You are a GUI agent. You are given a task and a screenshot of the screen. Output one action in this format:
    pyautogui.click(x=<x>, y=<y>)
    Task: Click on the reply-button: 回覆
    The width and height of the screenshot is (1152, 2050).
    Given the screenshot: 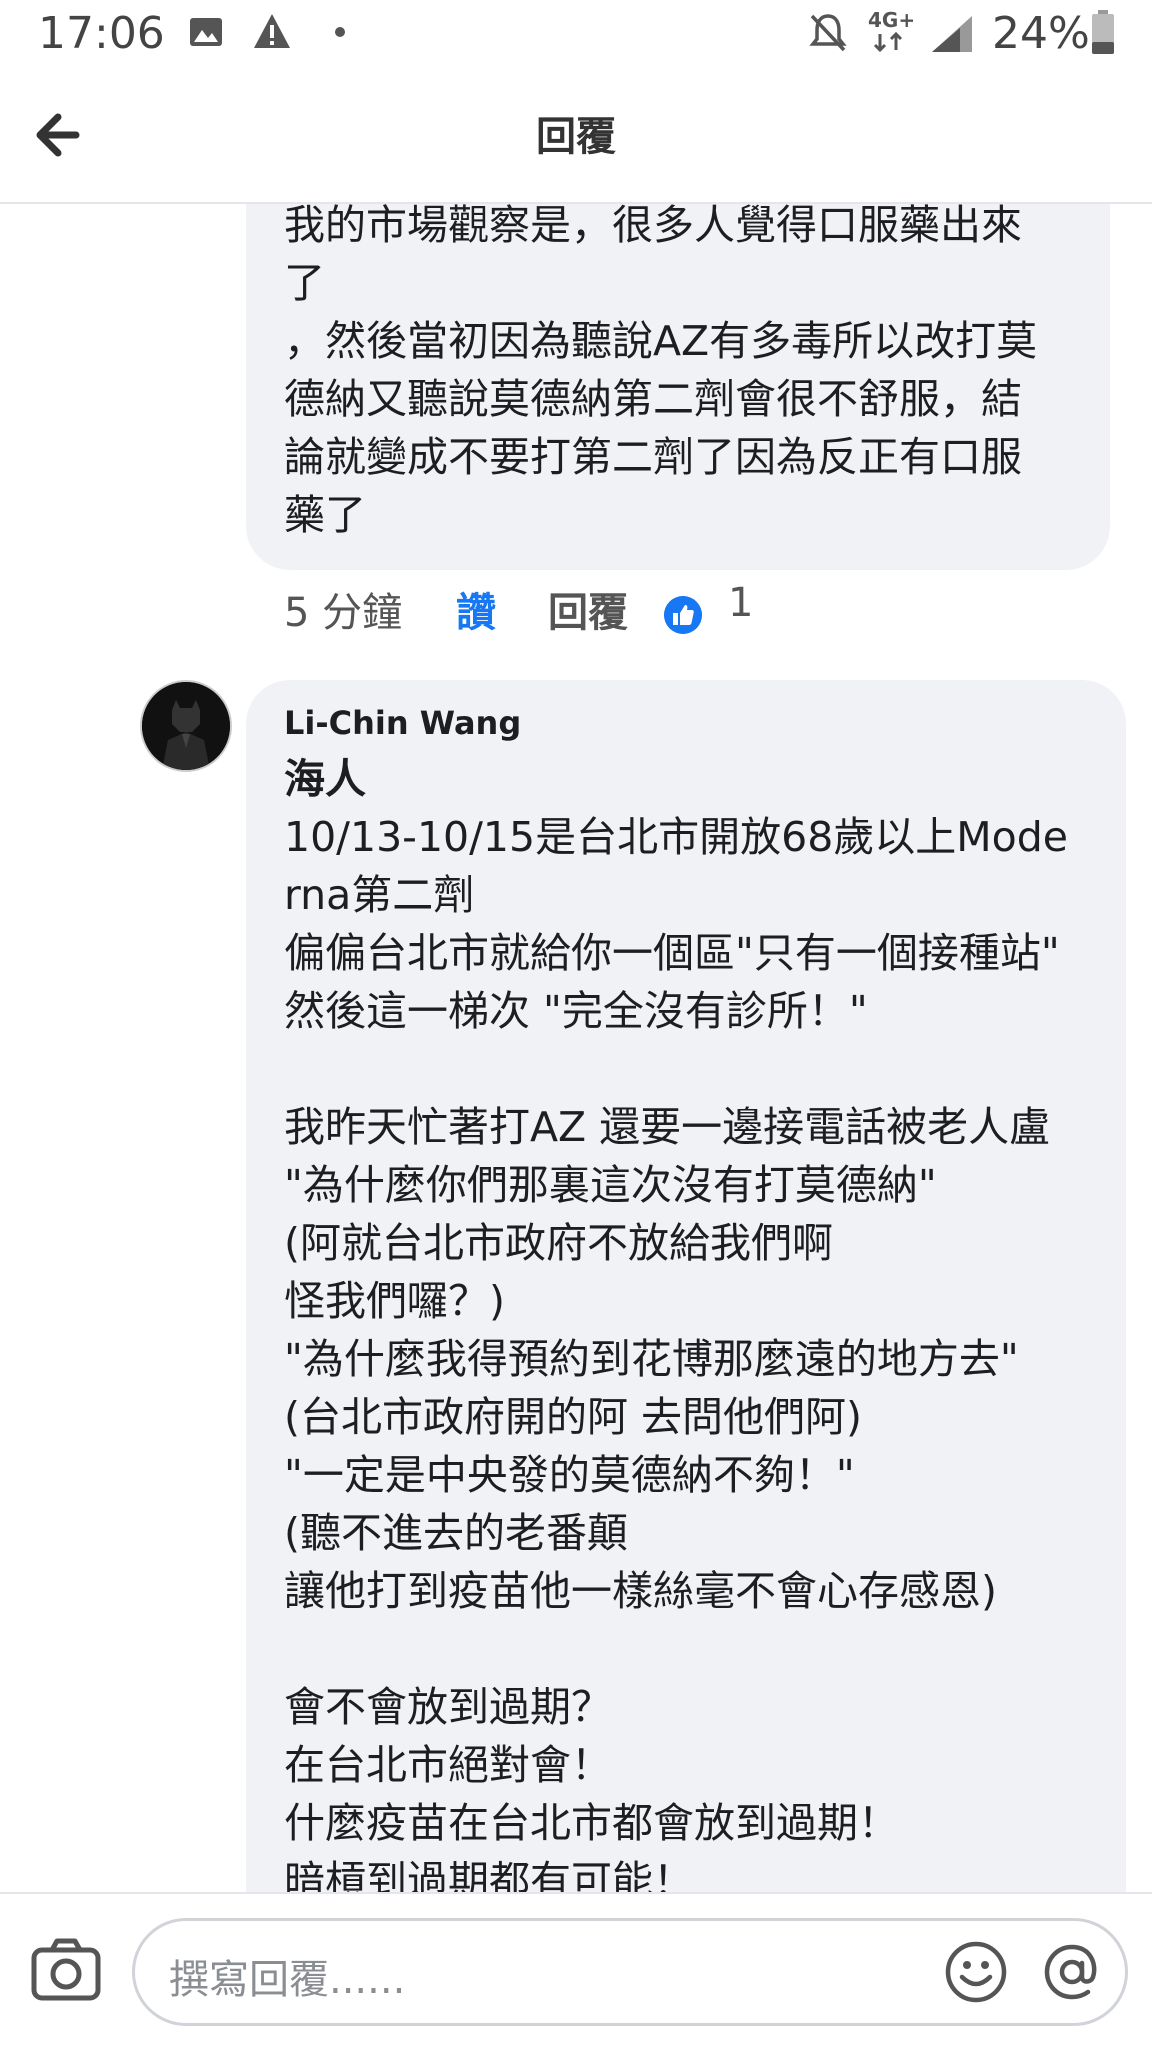 What is the action you would take?
    pyautogui.click(x=588, y=609)
    